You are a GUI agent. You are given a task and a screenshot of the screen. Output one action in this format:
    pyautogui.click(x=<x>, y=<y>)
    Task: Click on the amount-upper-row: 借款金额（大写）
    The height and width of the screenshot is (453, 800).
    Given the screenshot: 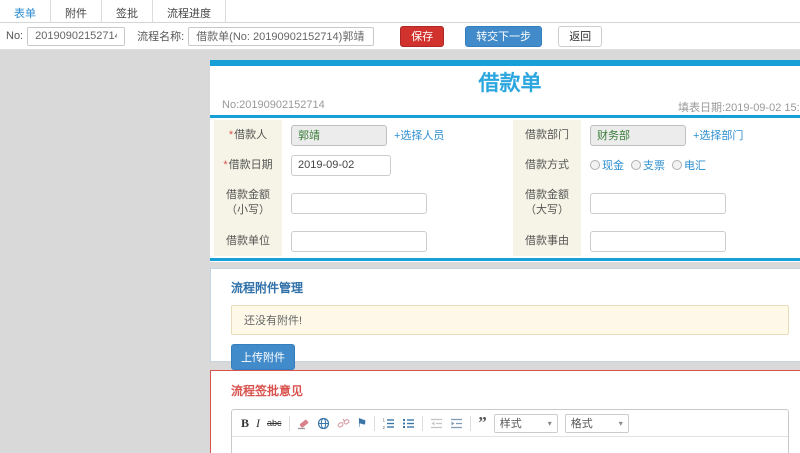 What is the action you would take?
    pyautogui.click(x=656, y=203)
    